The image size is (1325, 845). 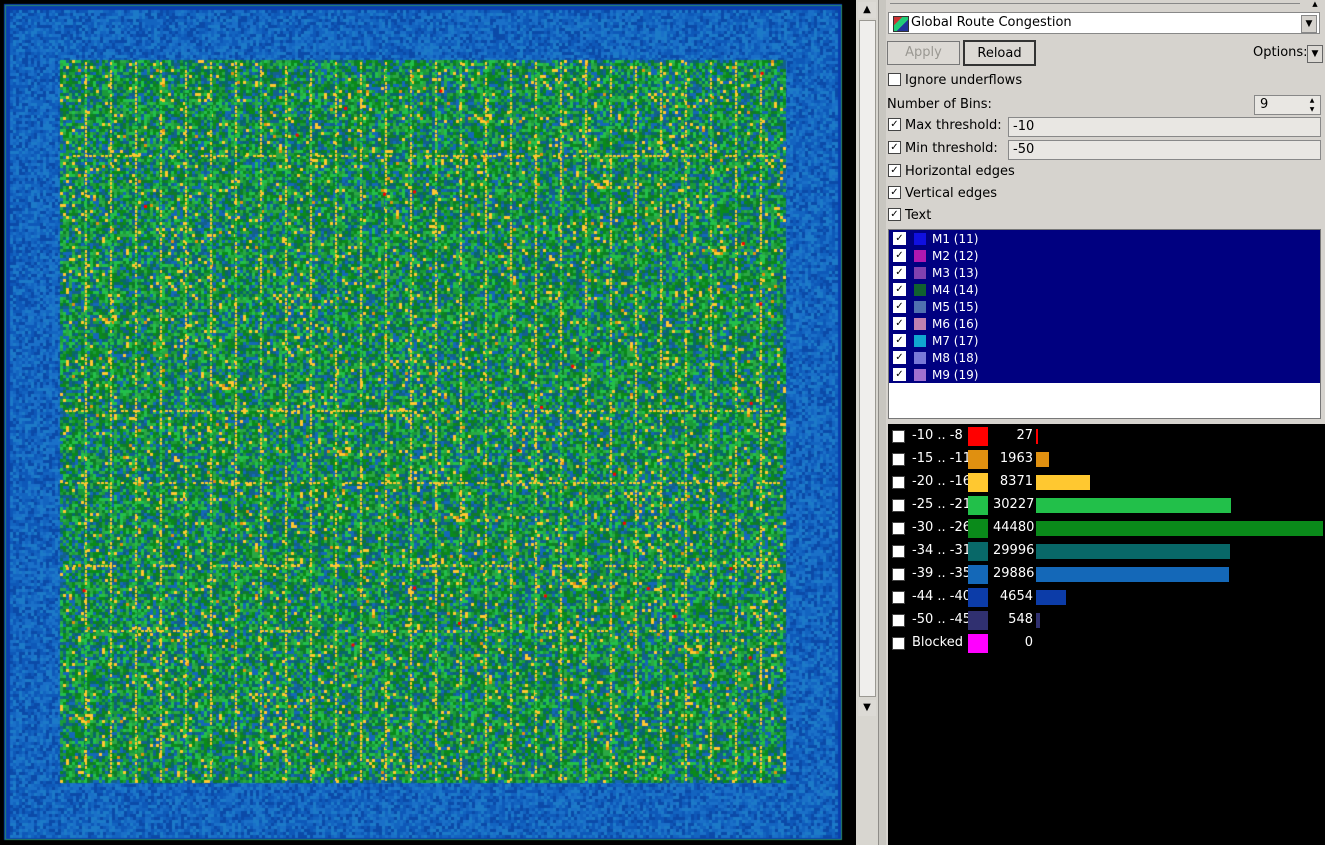 I want to click on horizontal-edges-checkbox: ✓ Horizontal edges, so click(x=951, y=173).